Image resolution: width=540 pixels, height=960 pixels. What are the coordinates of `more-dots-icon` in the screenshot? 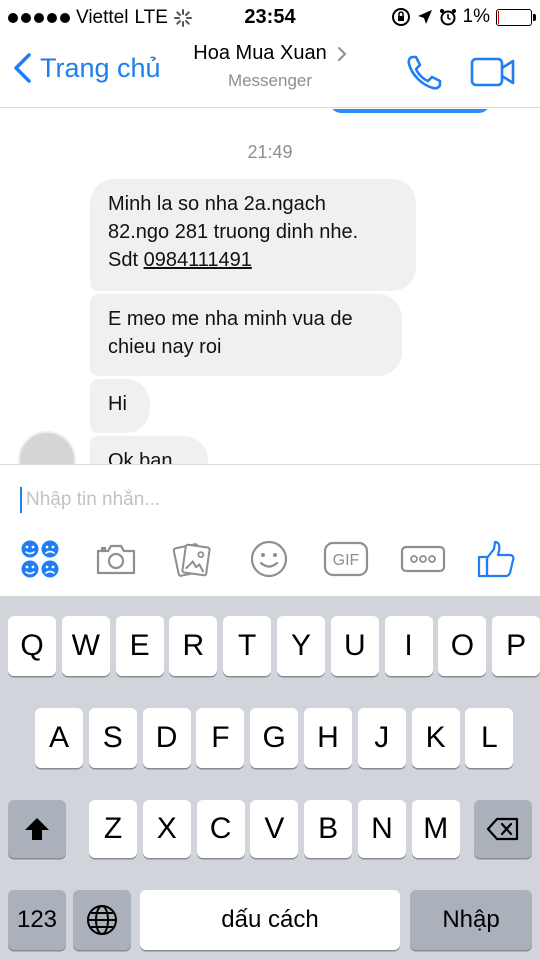 It's located at (423, 559).